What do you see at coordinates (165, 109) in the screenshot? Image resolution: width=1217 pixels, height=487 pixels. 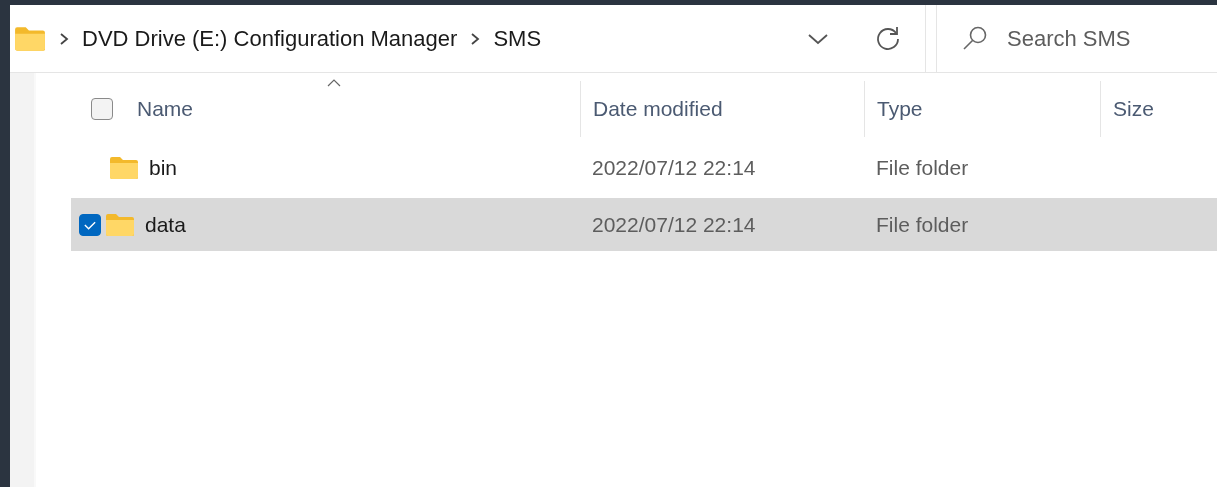 I see `column-header: Name` at bounding box center [165, 109].